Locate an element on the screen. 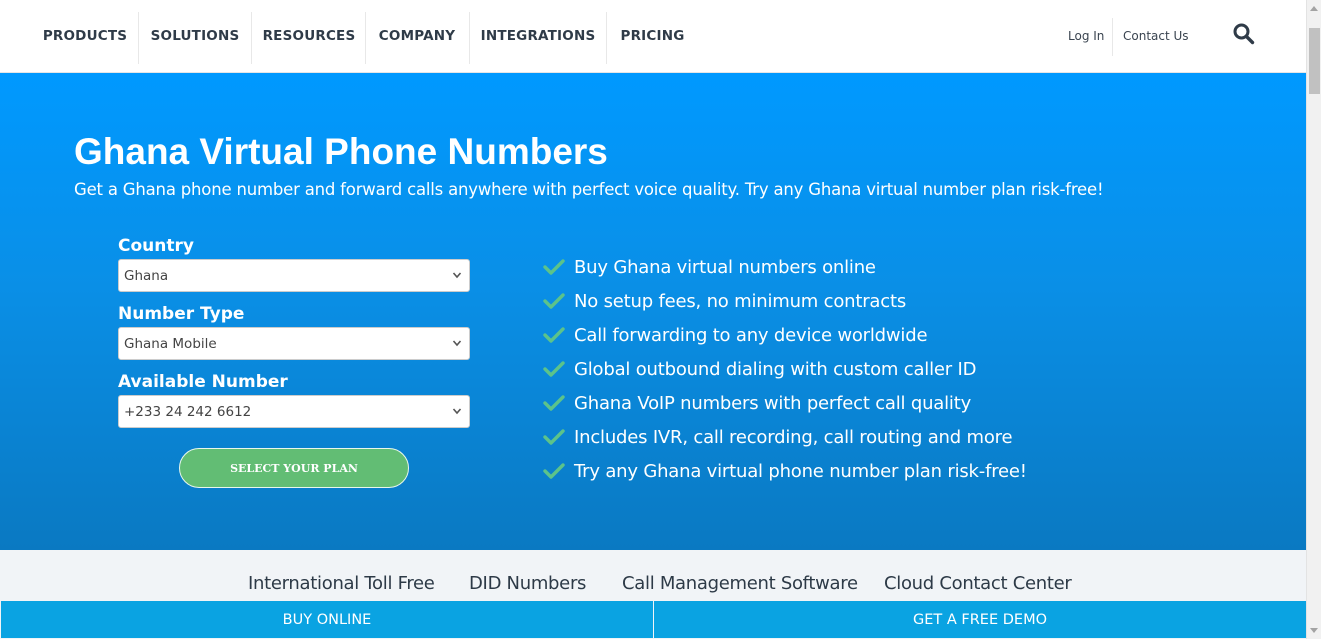 The height and width of the screenshot is (639, 1321). nav-pricing: PRICING is located at coordinates (652, 36).